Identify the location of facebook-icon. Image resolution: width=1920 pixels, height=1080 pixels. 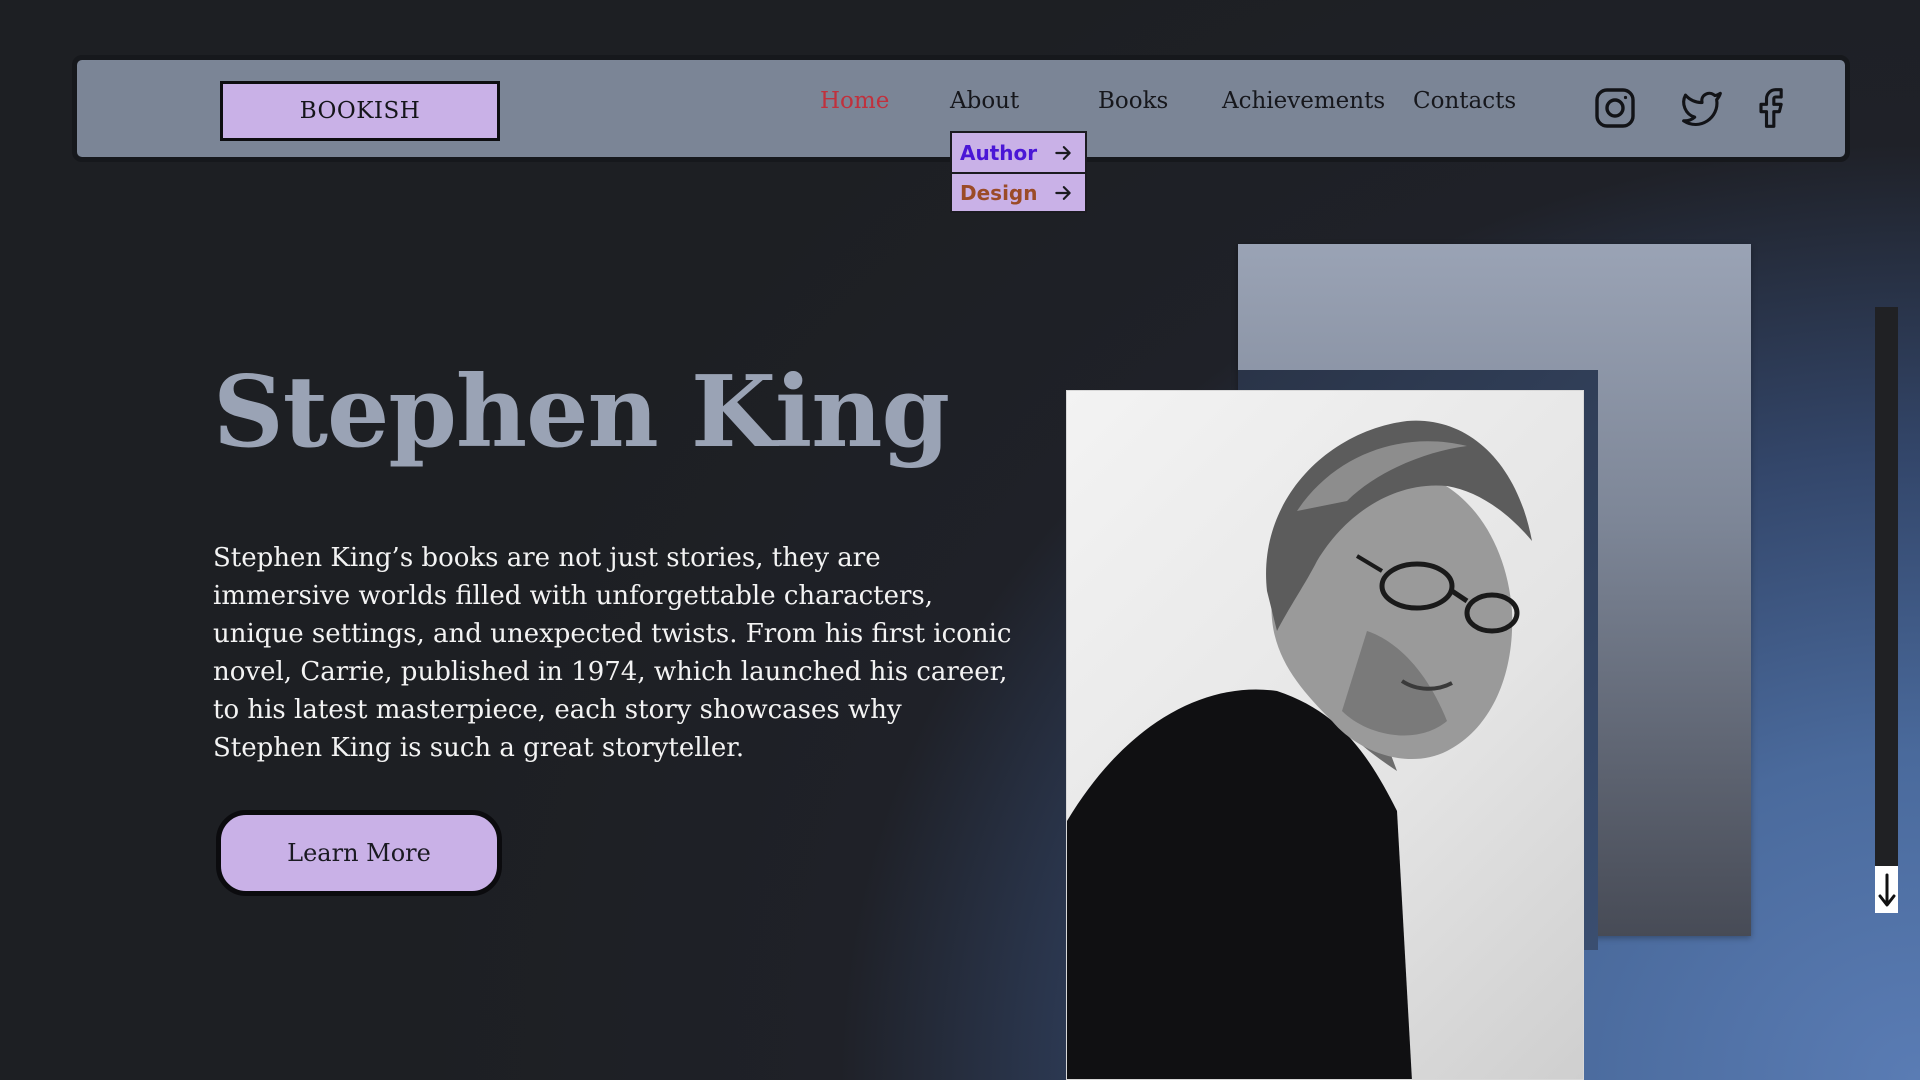
(1772, 108).